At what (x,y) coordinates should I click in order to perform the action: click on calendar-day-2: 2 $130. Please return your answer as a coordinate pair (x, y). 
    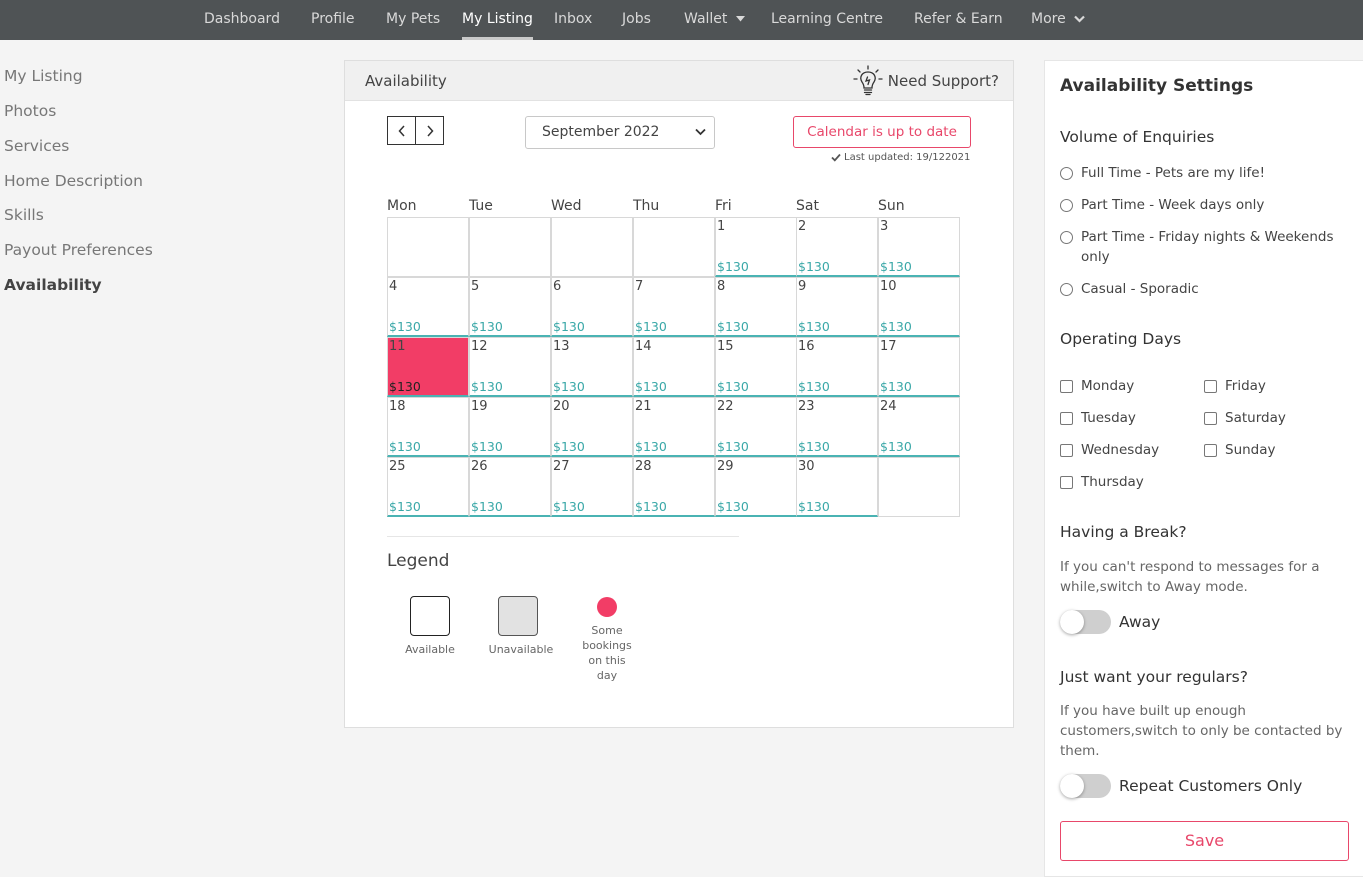
    Looking at the image, I should click on (837, 247).